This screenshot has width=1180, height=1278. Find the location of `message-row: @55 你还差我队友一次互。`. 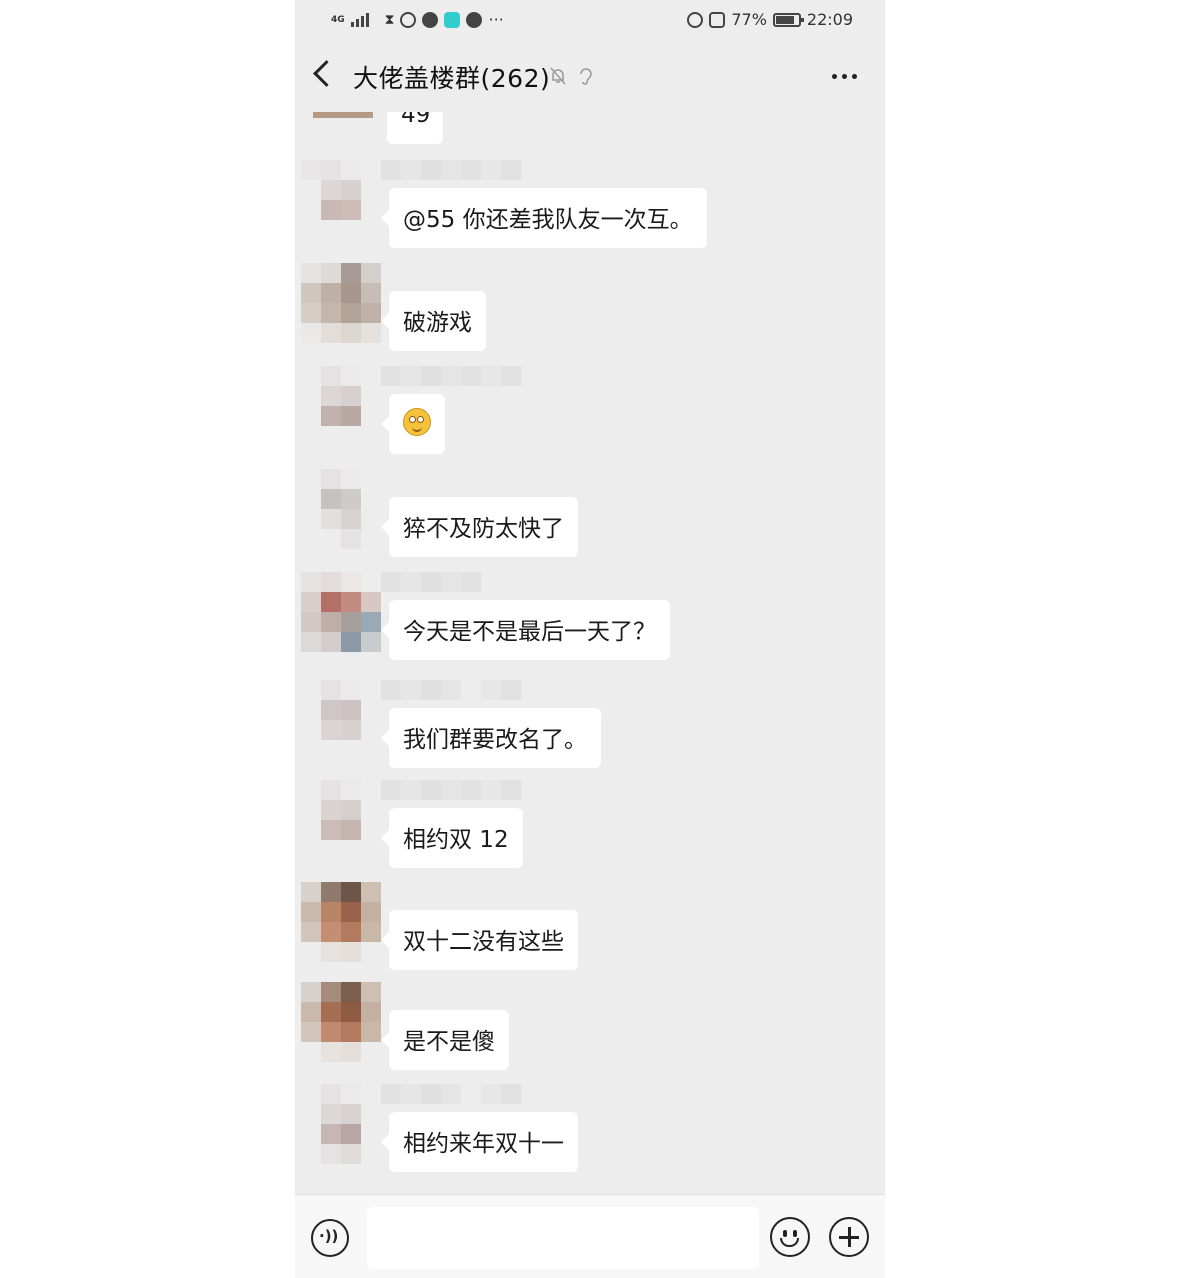

message-row: @55 你还差我队友一次互。 is located at coordinates (590, 210).